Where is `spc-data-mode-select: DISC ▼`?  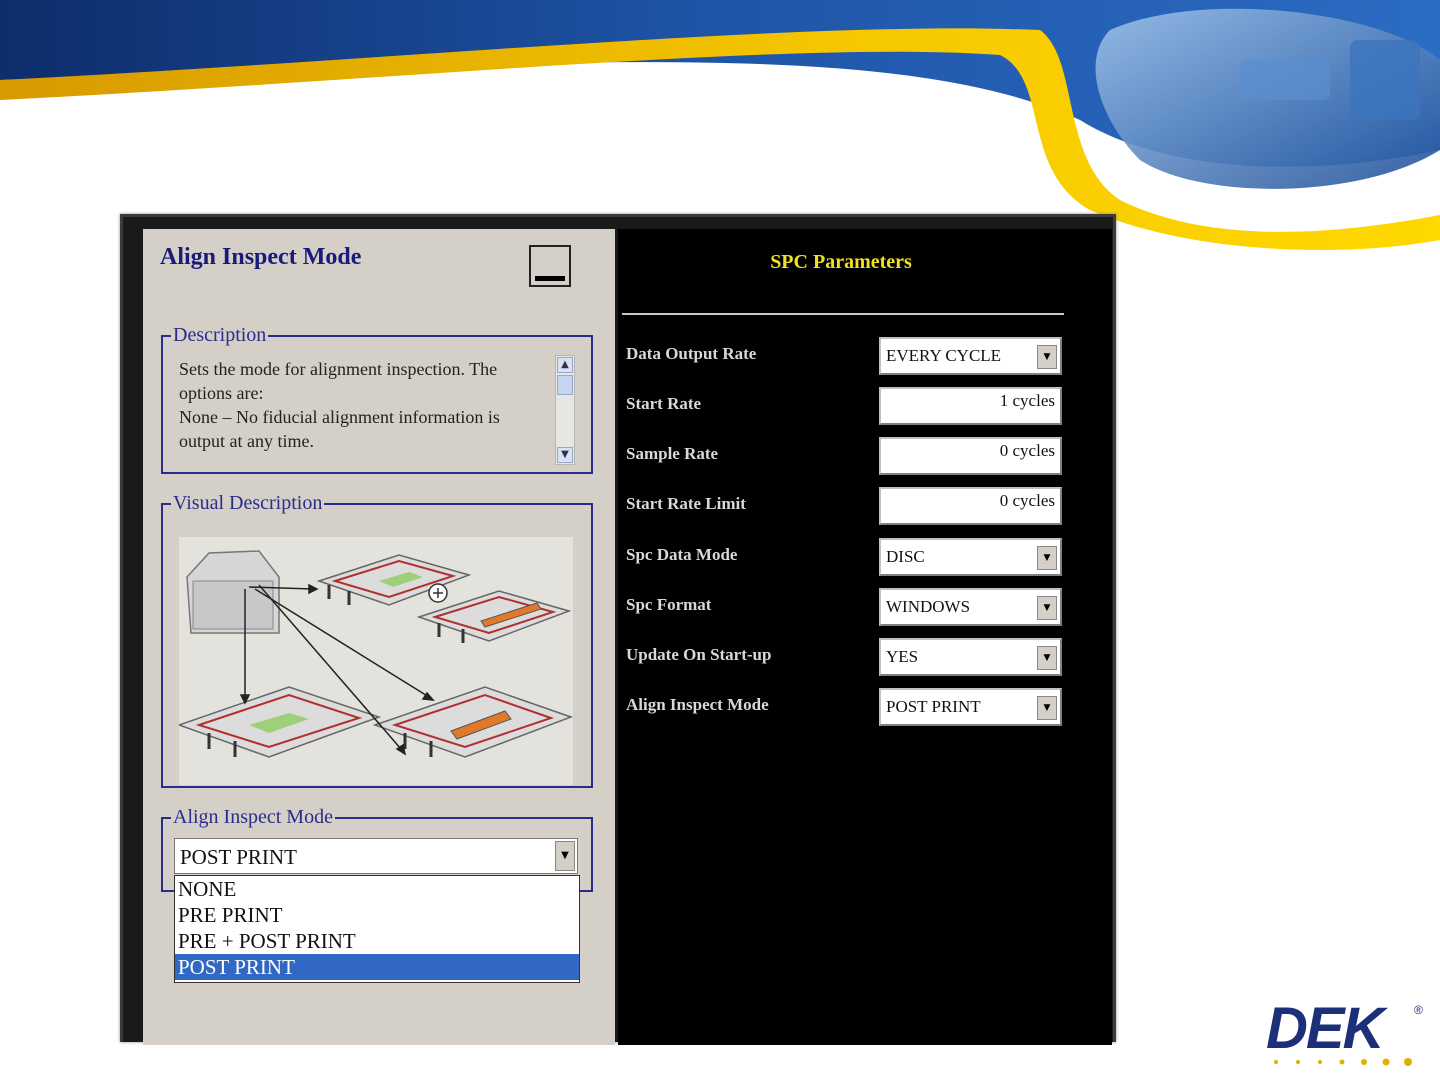
spc-data-mode-select: DISC ▼ is located at coordinates (970, 557).